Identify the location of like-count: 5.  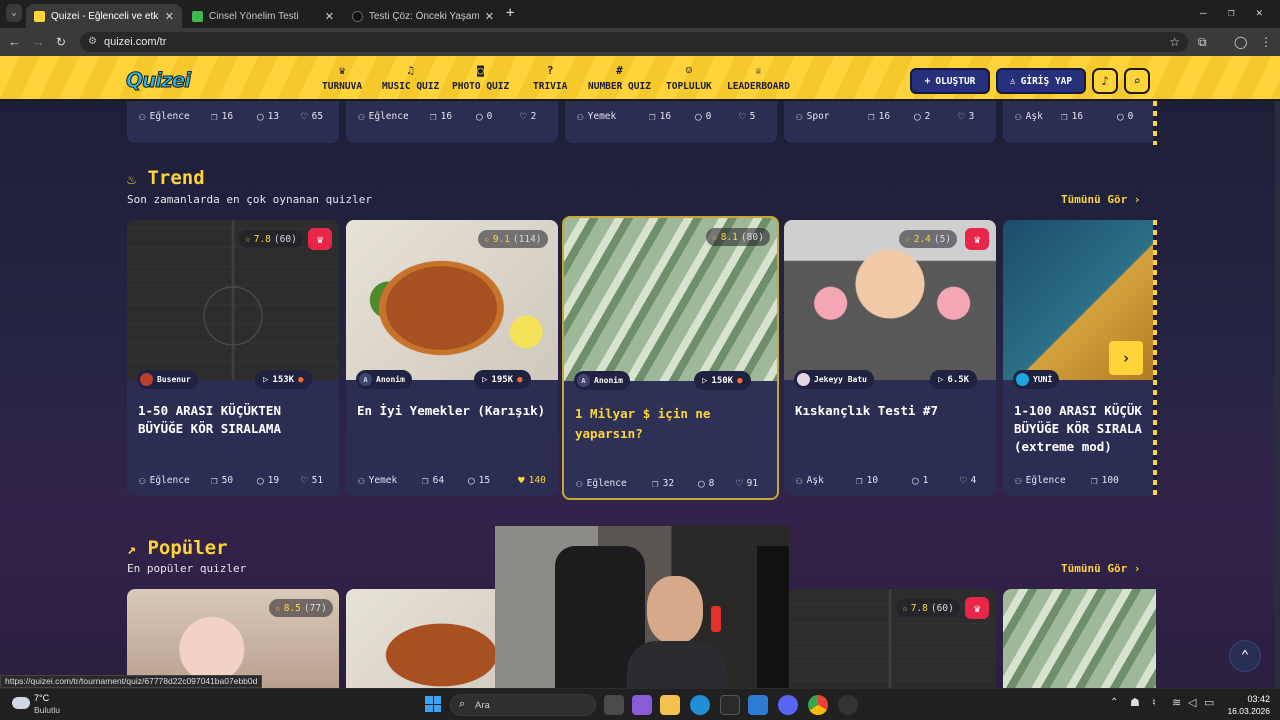
(752, 116).